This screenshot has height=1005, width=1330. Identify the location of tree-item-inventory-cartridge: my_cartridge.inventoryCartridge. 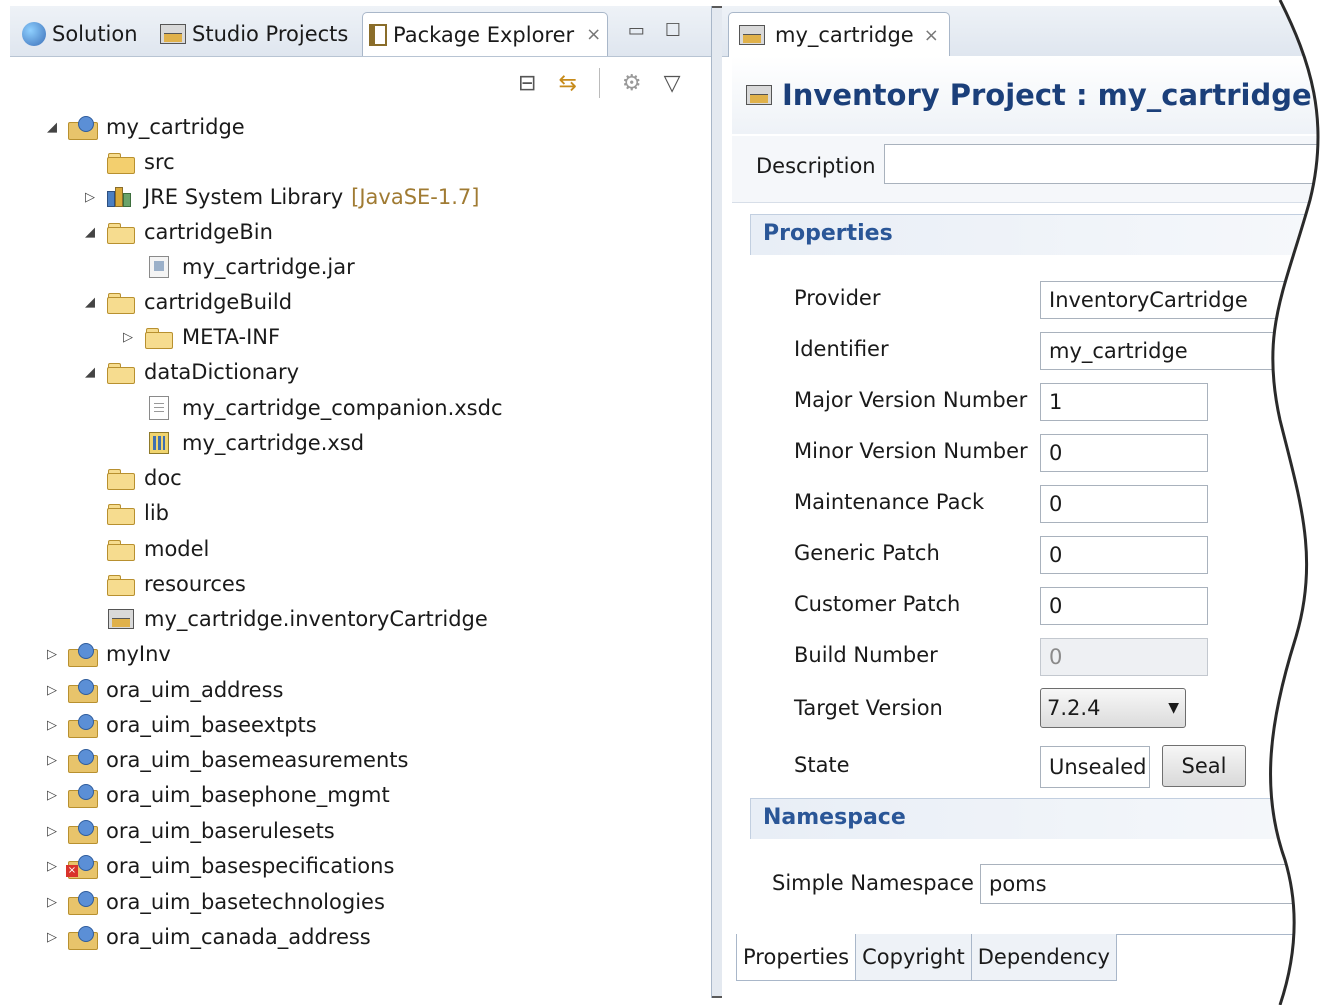
(285, 619).